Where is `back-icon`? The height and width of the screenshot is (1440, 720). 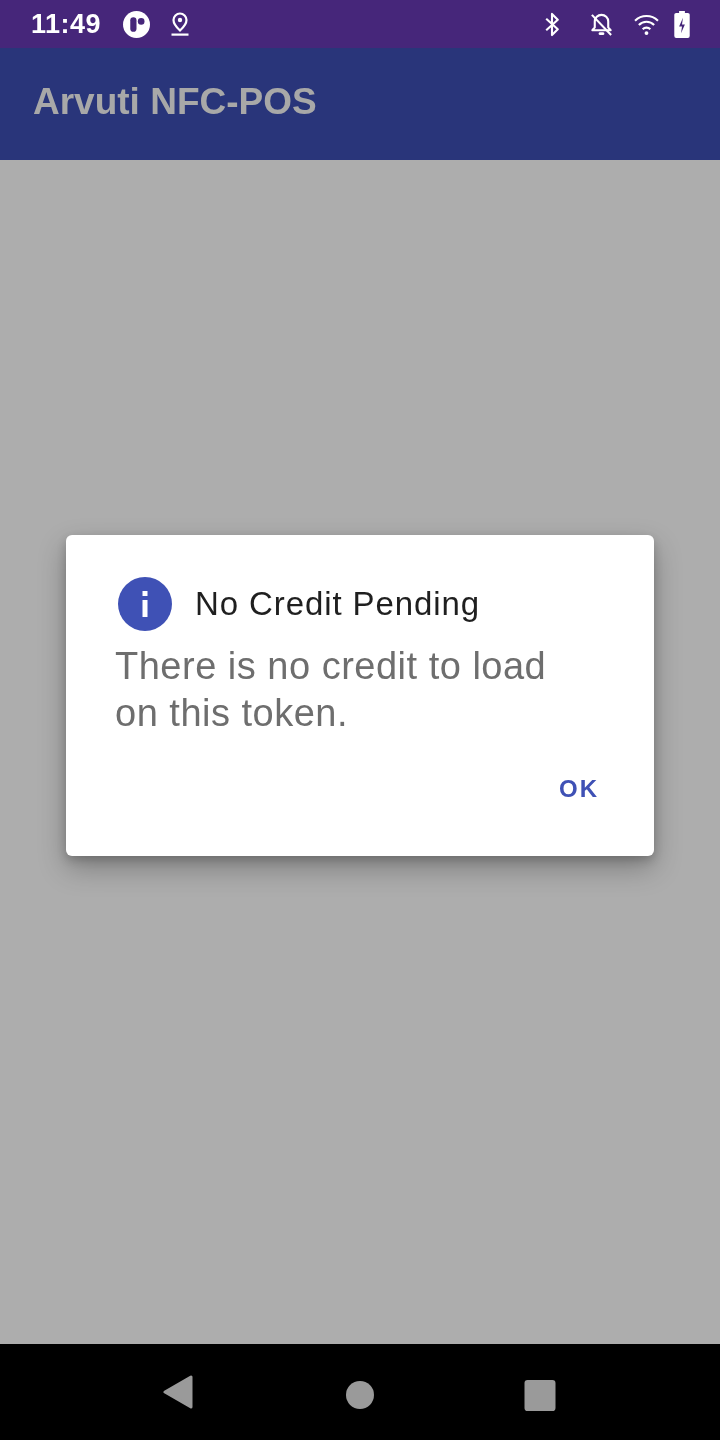
back-icon is located at coordinates (178, 1392).